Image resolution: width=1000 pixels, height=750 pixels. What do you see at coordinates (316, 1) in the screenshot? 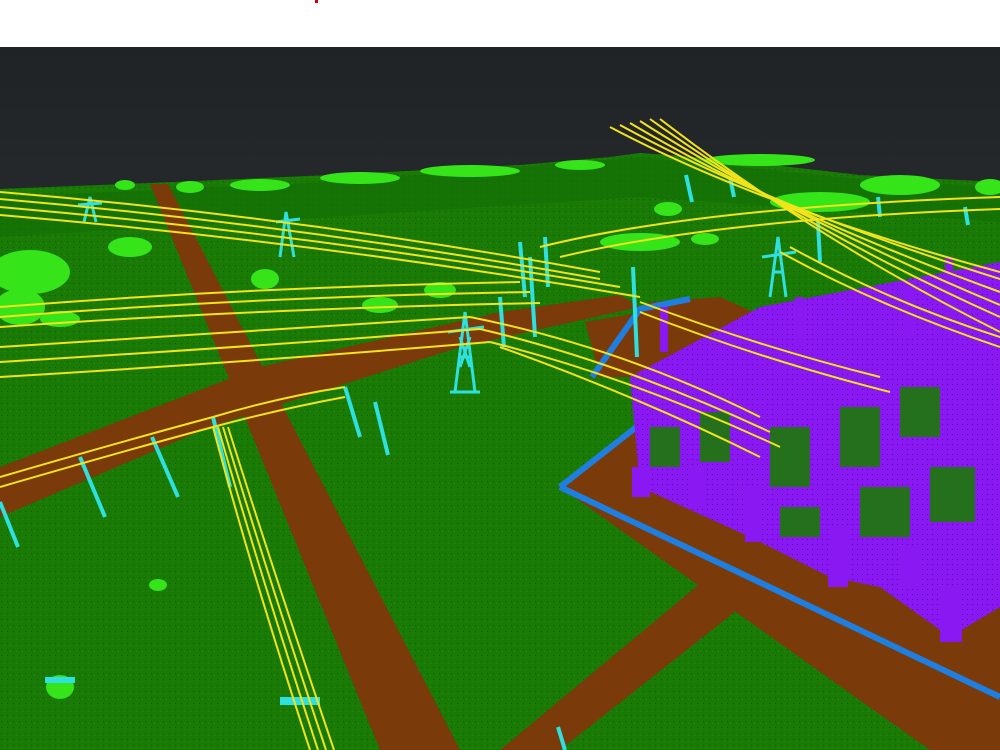
I see `red-marker-dot` at bounding box center [316, 1].